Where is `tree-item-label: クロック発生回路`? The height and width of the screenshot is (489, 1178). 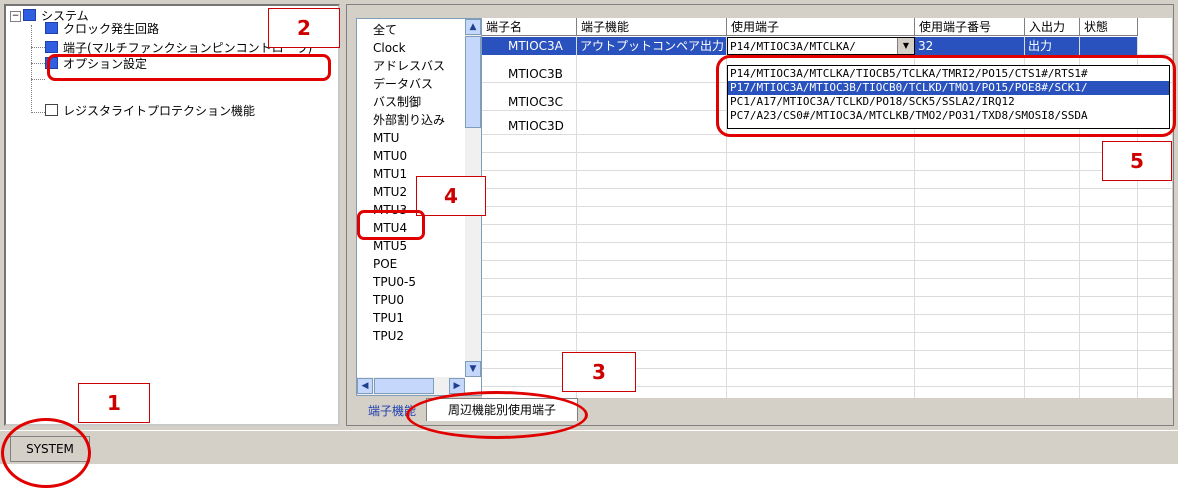 tree-item-label: クロック発生回路 is located at coordinates (111, 28).